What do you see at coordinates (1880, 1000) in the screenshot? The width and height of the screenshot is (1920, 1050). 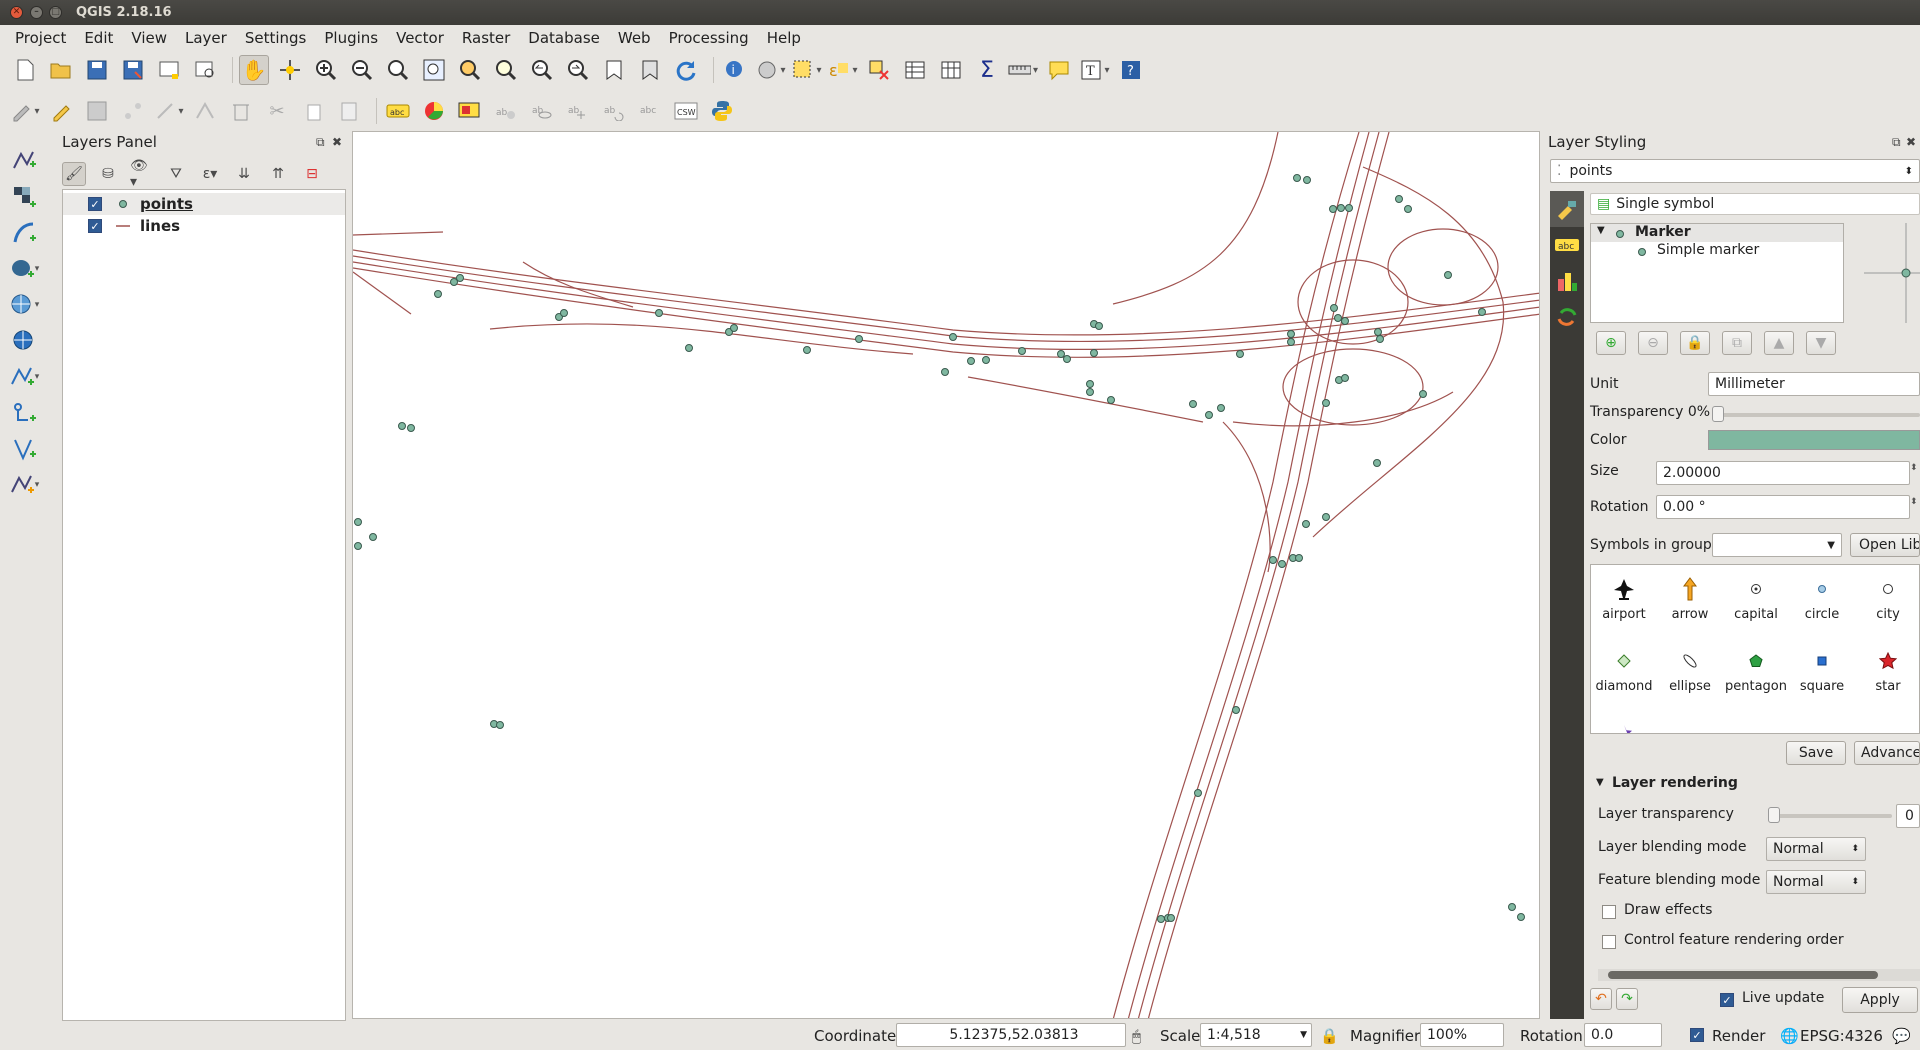 I see `apply-button: Apply` at bounding box center [1880, 1000].